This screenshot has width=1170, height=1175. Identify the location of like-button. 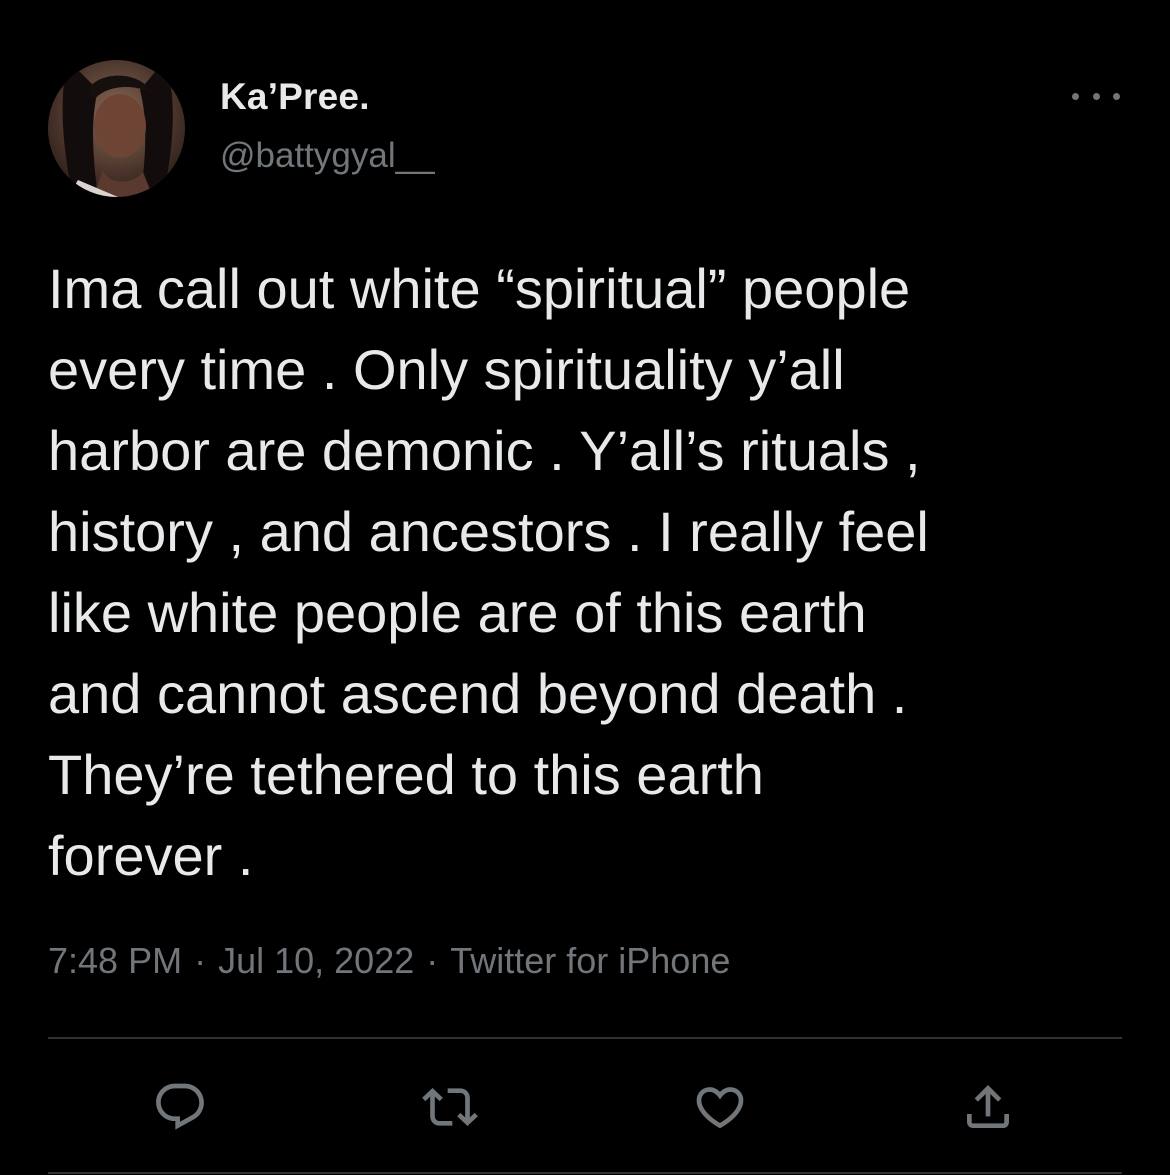
(720, 1107).